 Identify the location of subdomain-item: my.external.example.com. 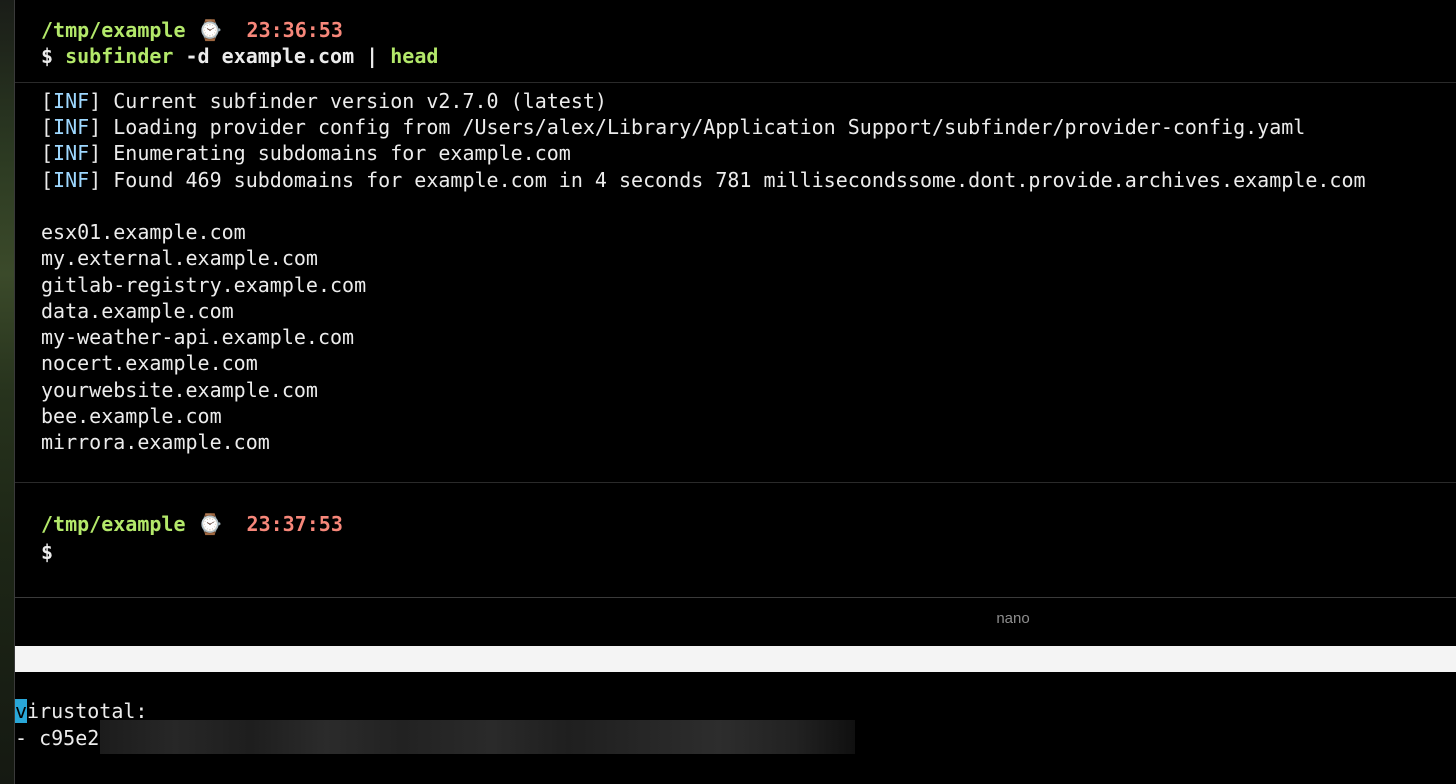
(179, 258).